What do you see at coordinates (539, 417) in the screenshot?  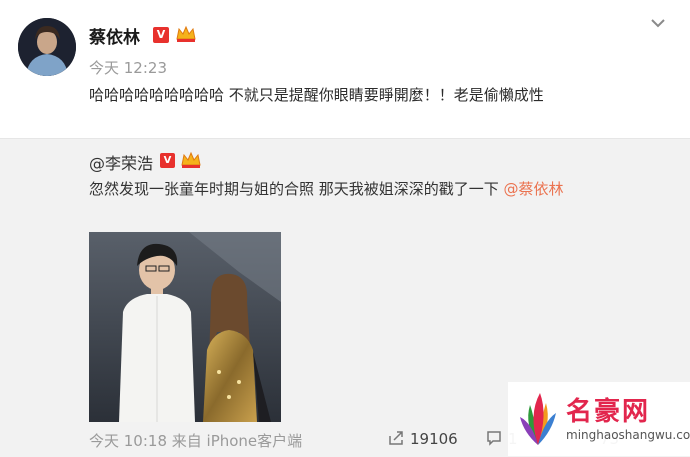 I see `brand-logo-icon` at bounding box center [539, 417].